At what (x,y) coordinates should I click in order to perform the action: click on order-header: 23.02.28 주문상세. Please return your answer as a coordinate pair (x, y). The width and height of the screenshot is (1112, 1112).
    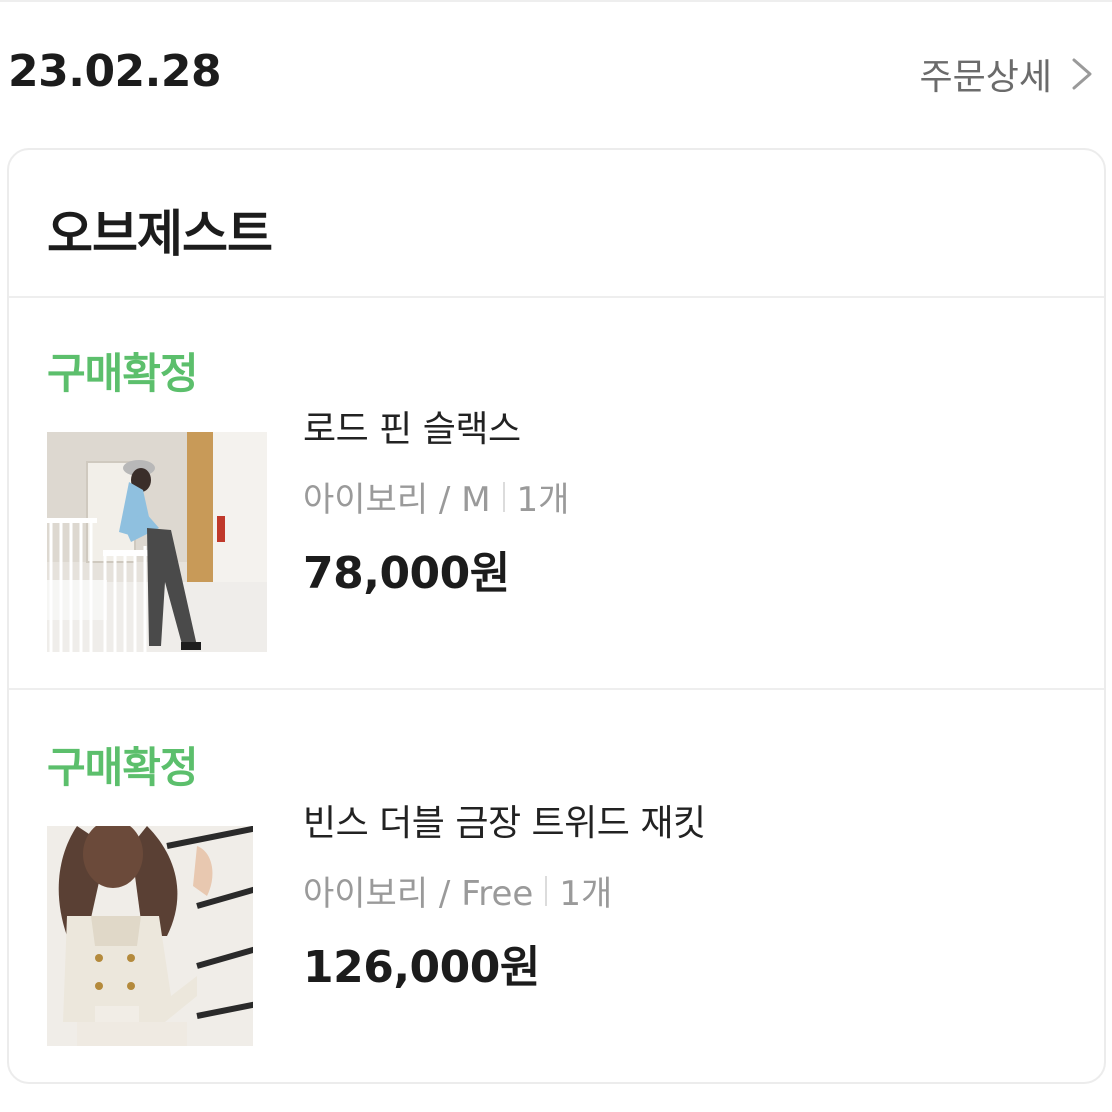
    Looking at the image, I should click on (556, 75).